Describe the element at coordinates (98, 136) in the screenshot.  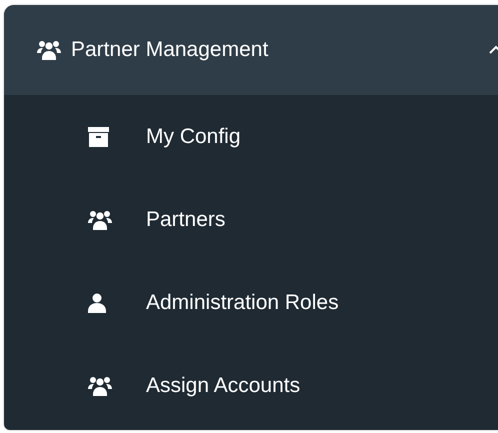
I see `archive-icon` at that location.